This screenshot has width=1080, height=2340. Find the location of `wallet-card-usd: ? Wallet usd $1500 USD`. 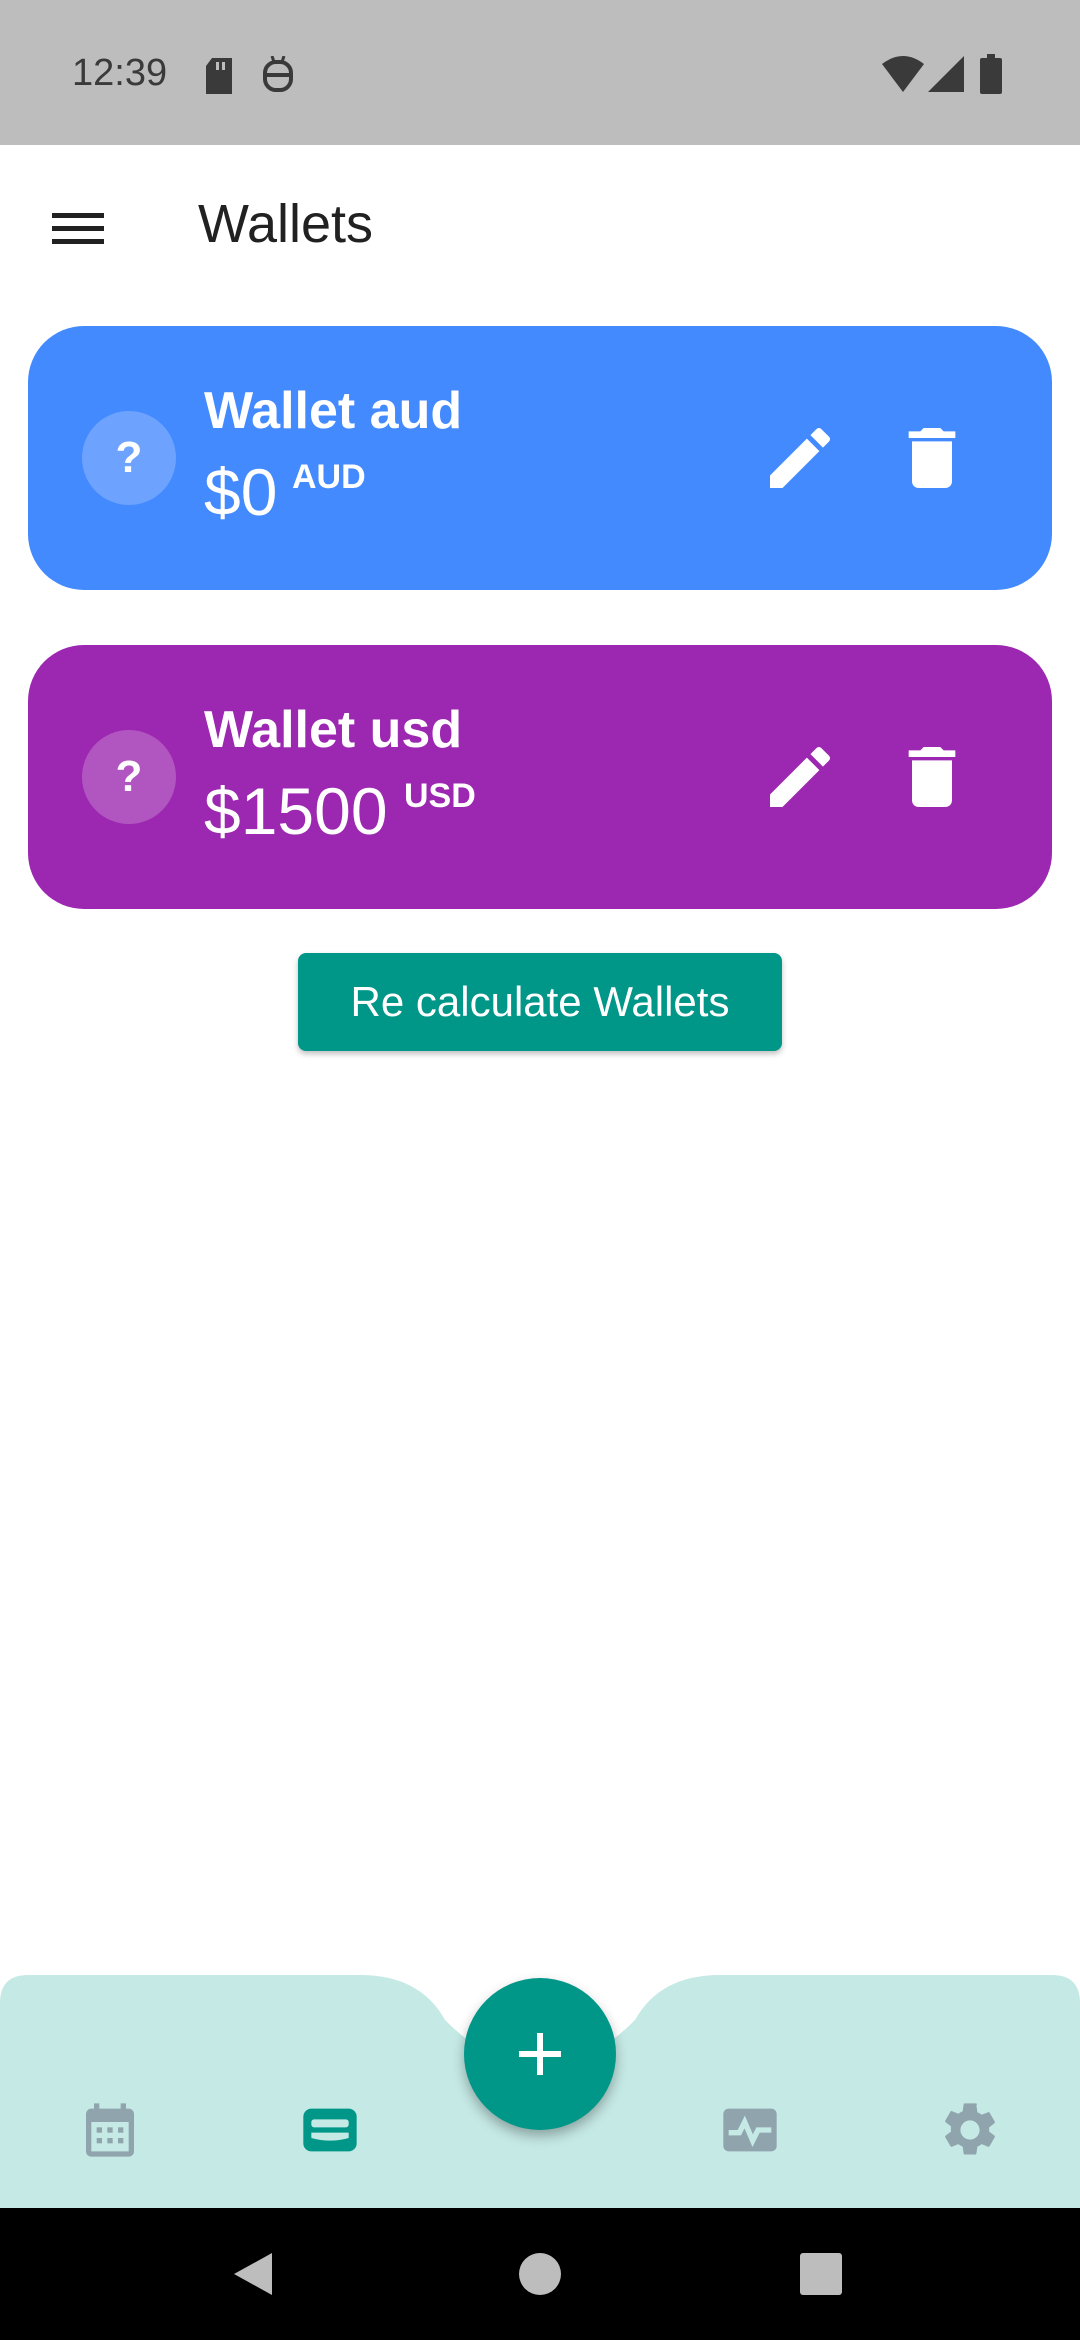

wallet-card-usd: ? Wallet usd $1500 USD is located at coordinates (540, 777).